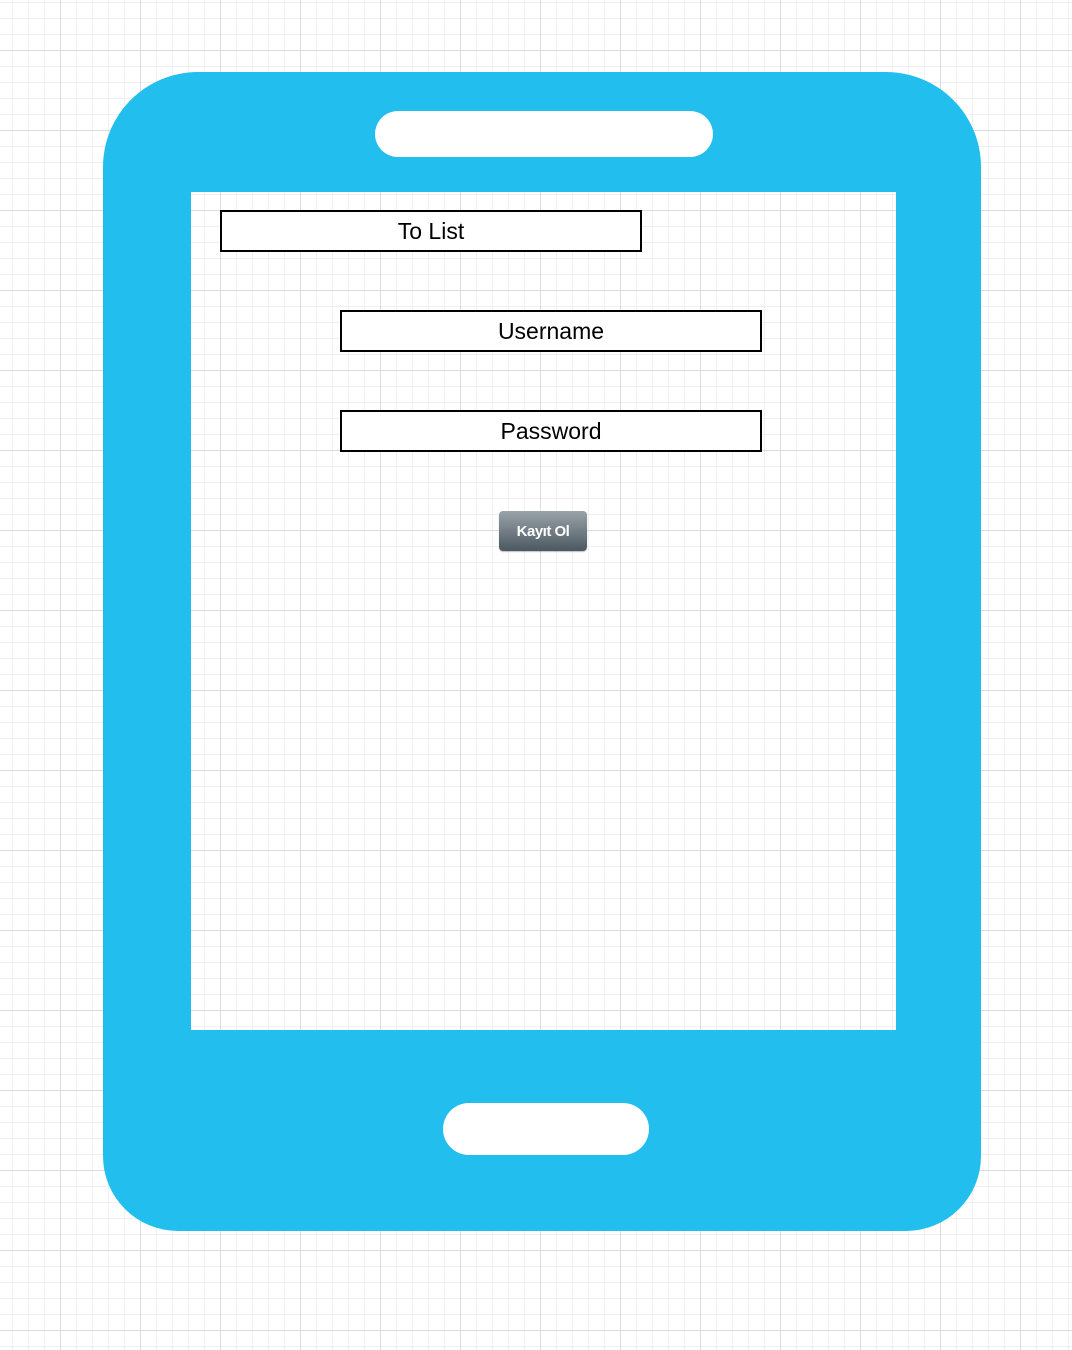 The height and width of the screenshot is (1350, 1072). Describe the element at coordinates (431, 231) in the screenshot. I see `page-title: To List` at that location.